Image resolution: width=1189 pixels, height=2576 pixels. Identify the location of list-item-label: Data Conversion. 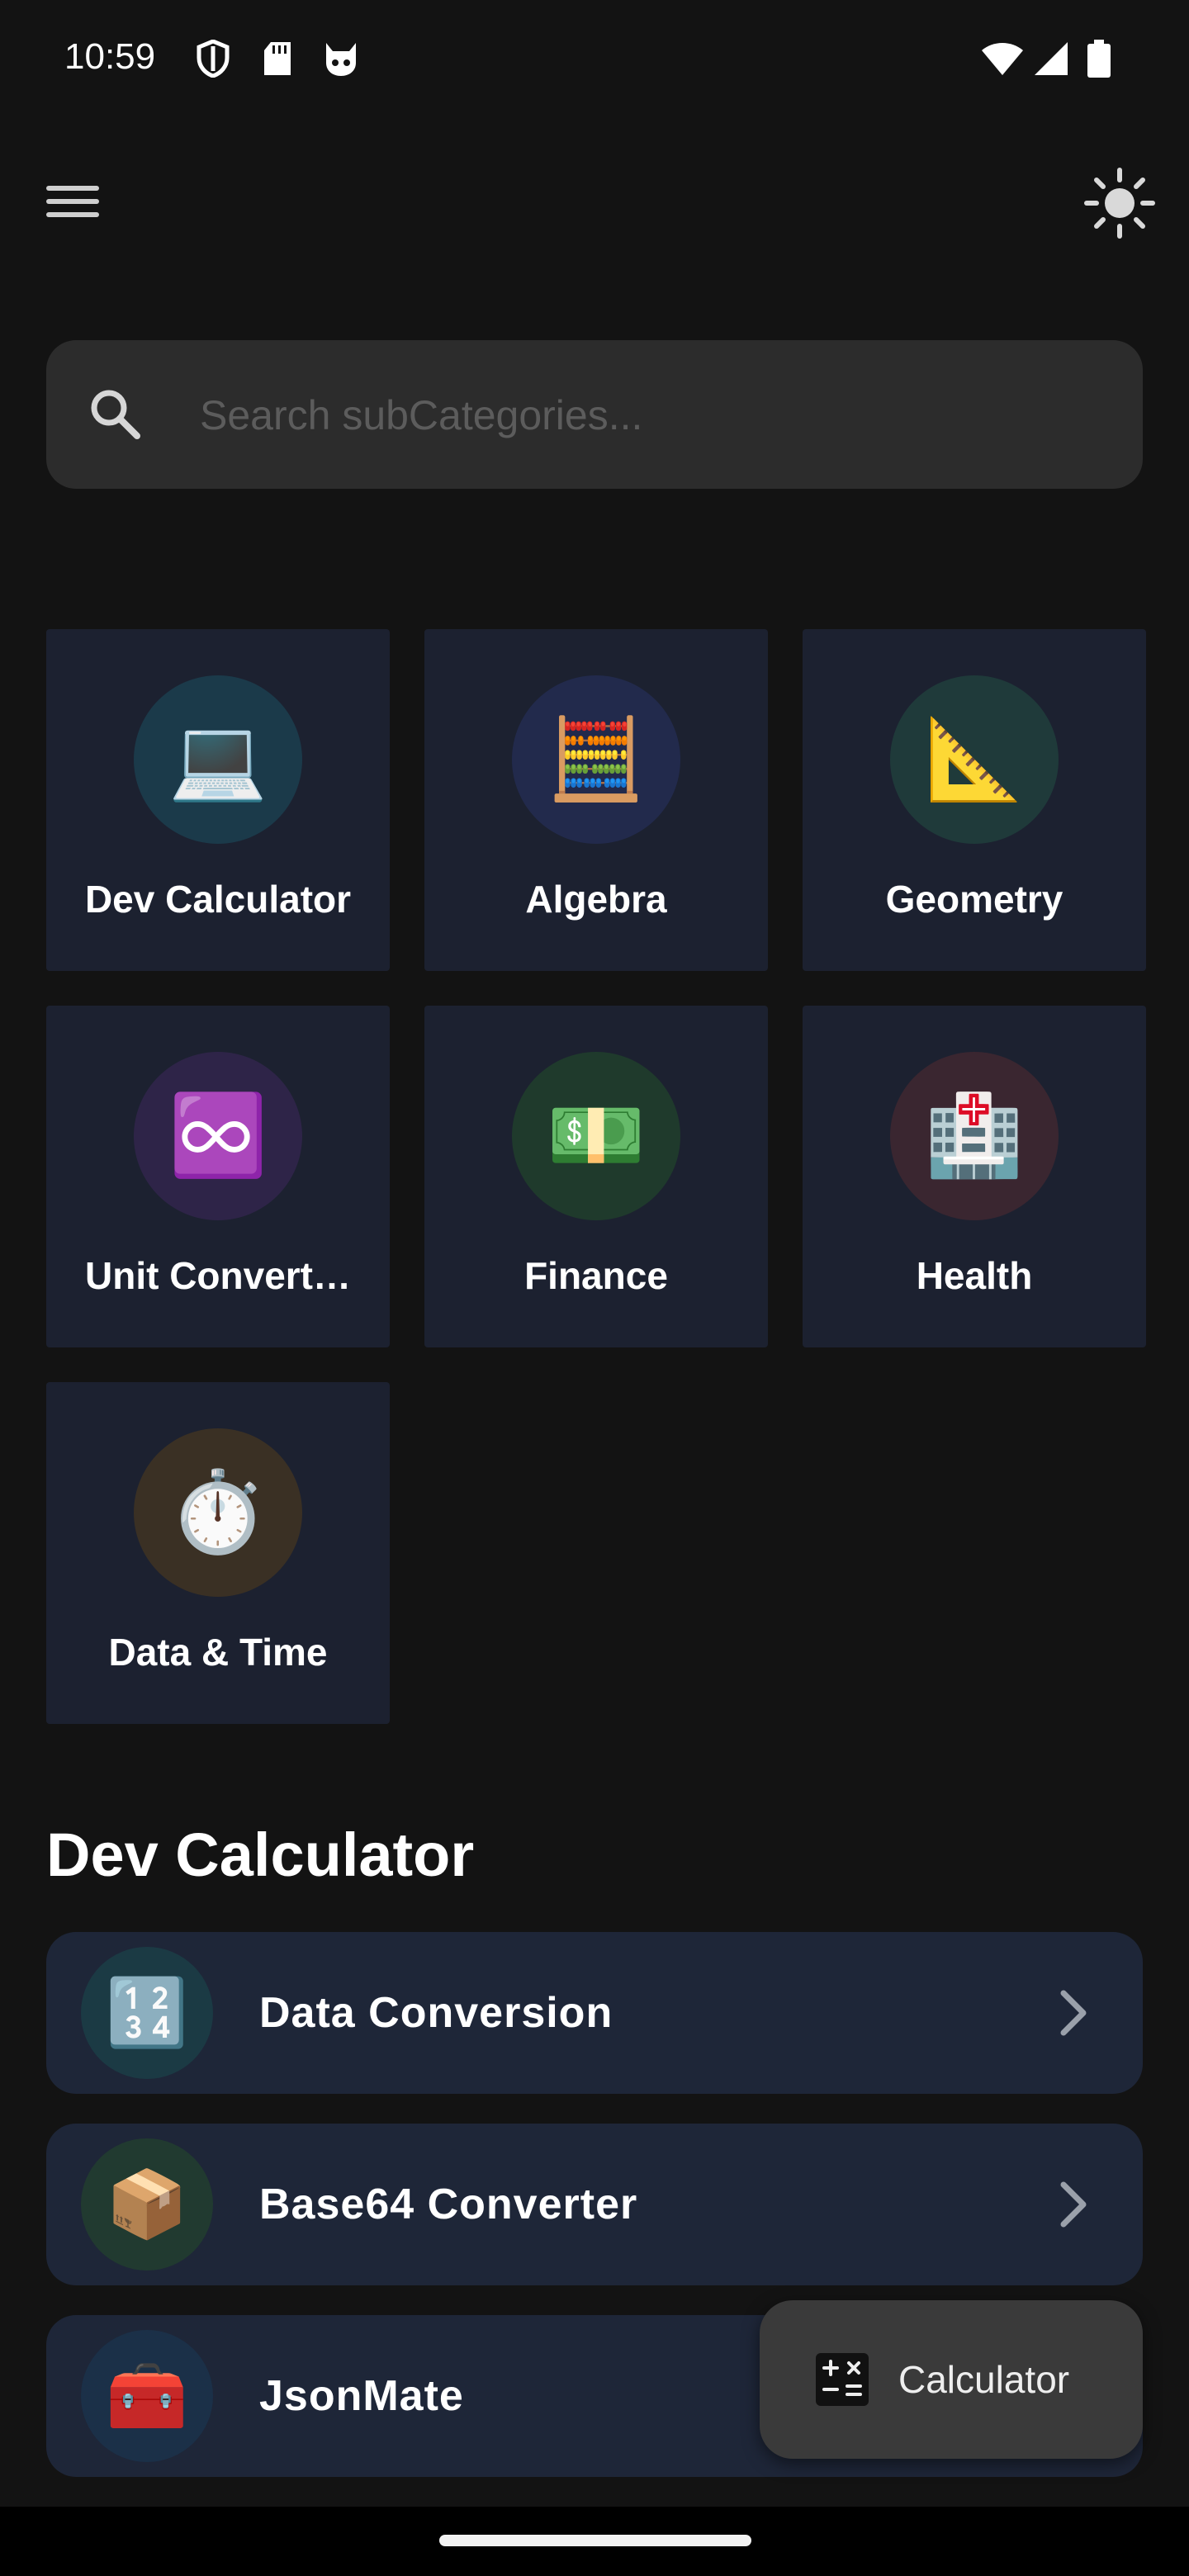
(436, 2013).